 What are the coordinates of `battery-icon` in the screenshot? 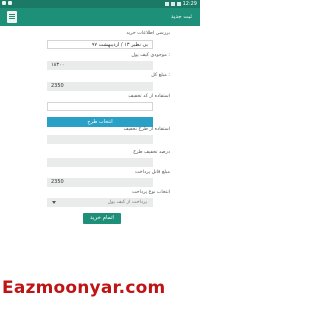 It's located at (178, 4).